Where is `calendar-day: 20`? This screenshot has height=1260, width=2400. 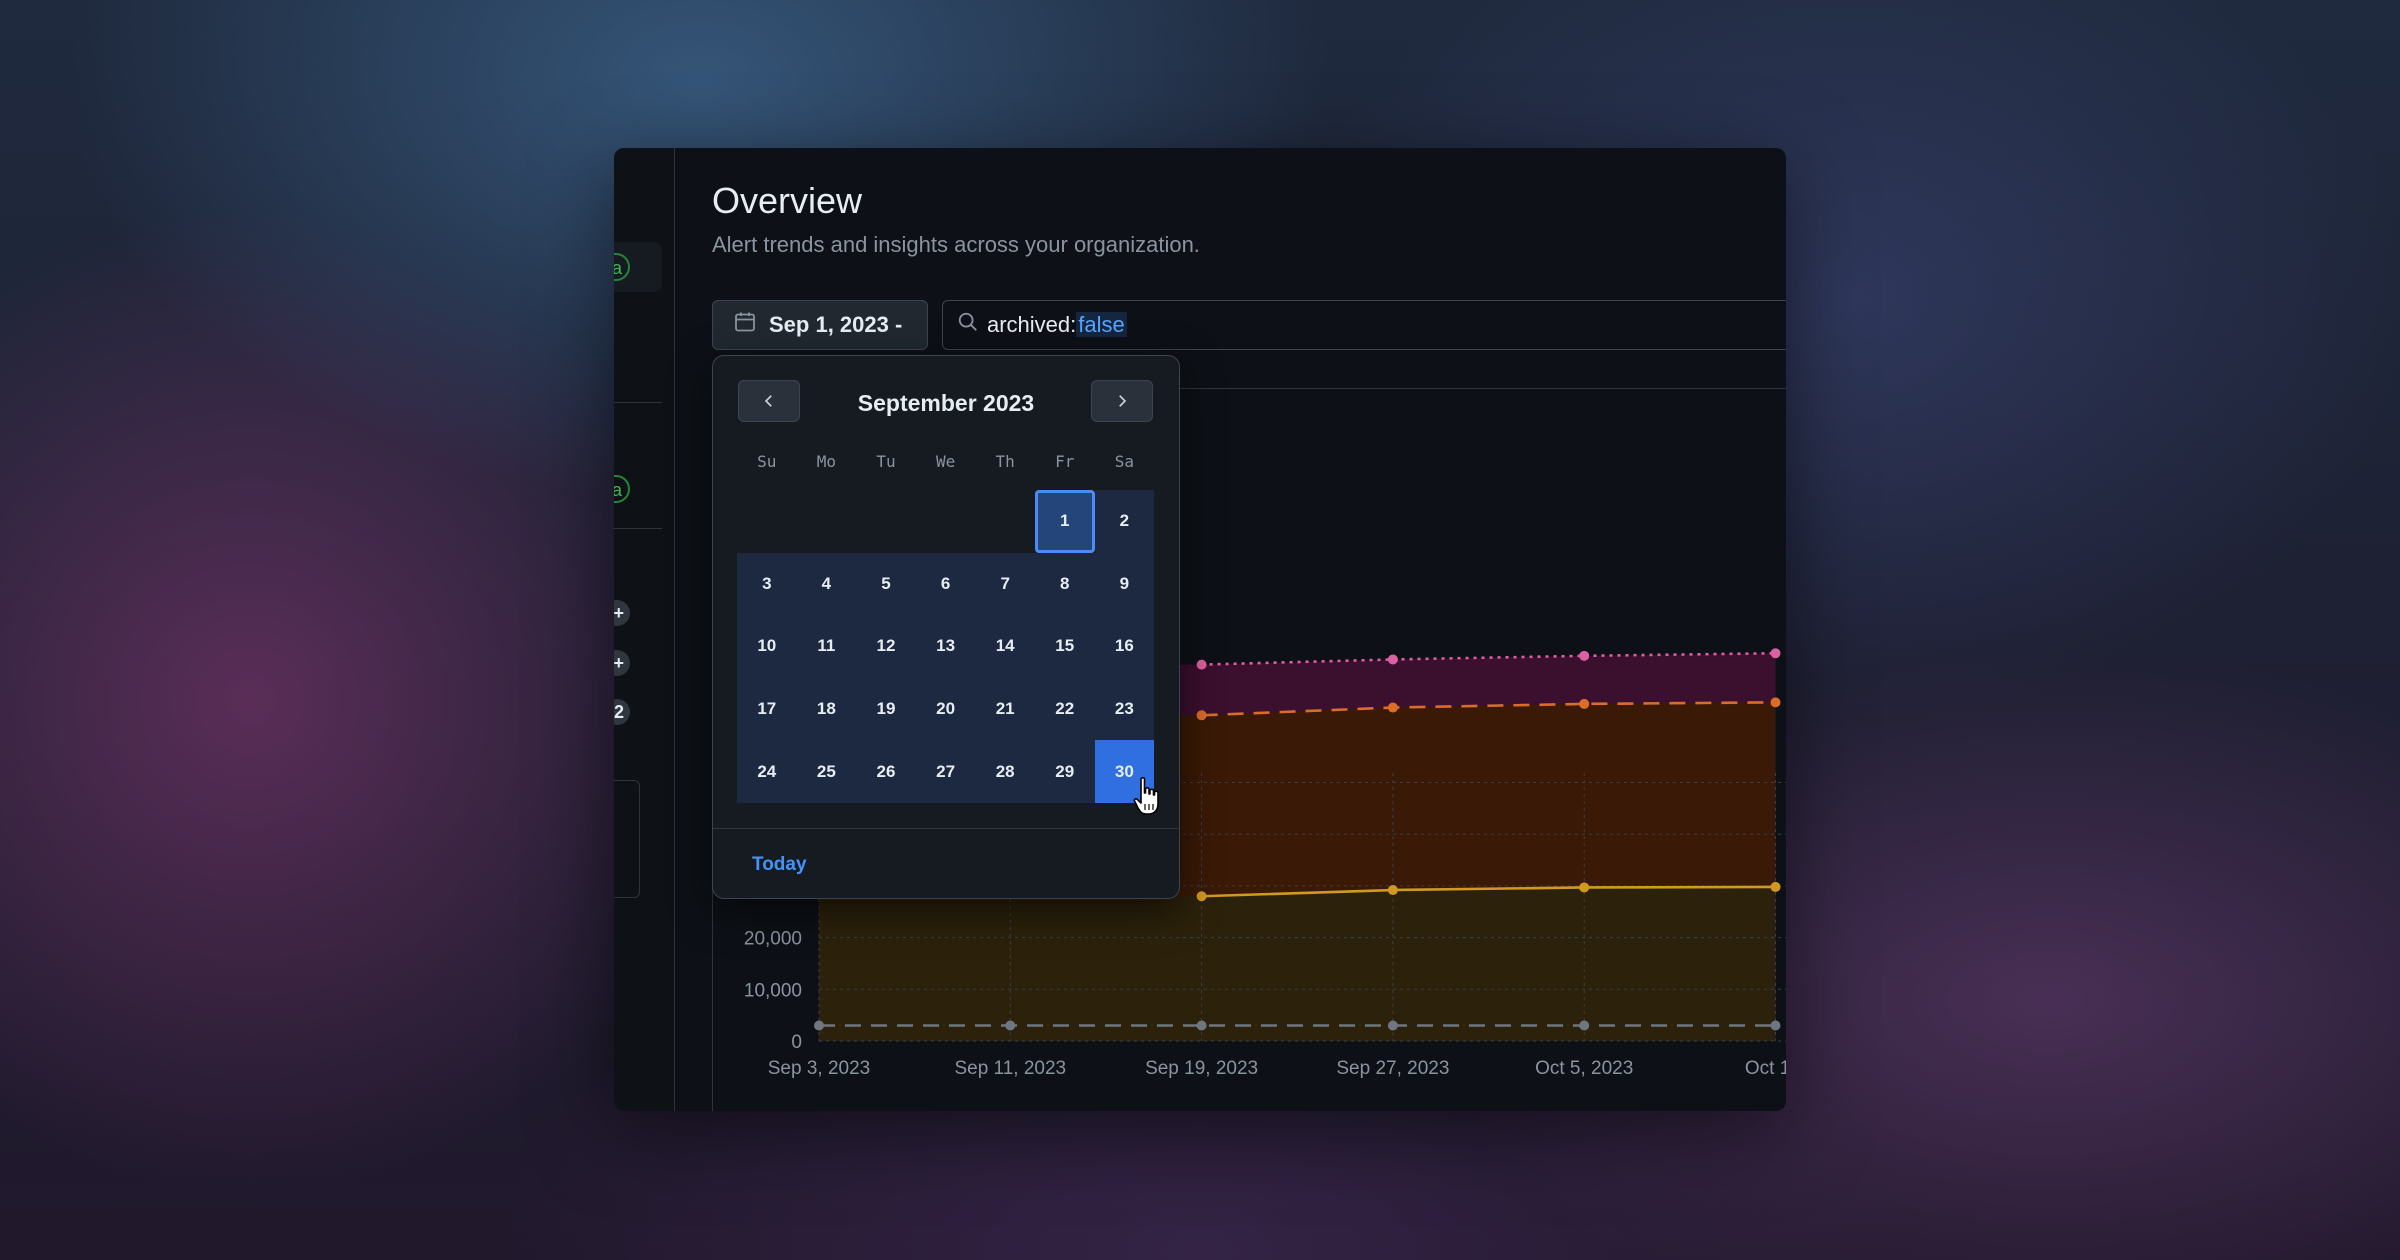 calendar-day: 20 is located at coordinates (945, 709).